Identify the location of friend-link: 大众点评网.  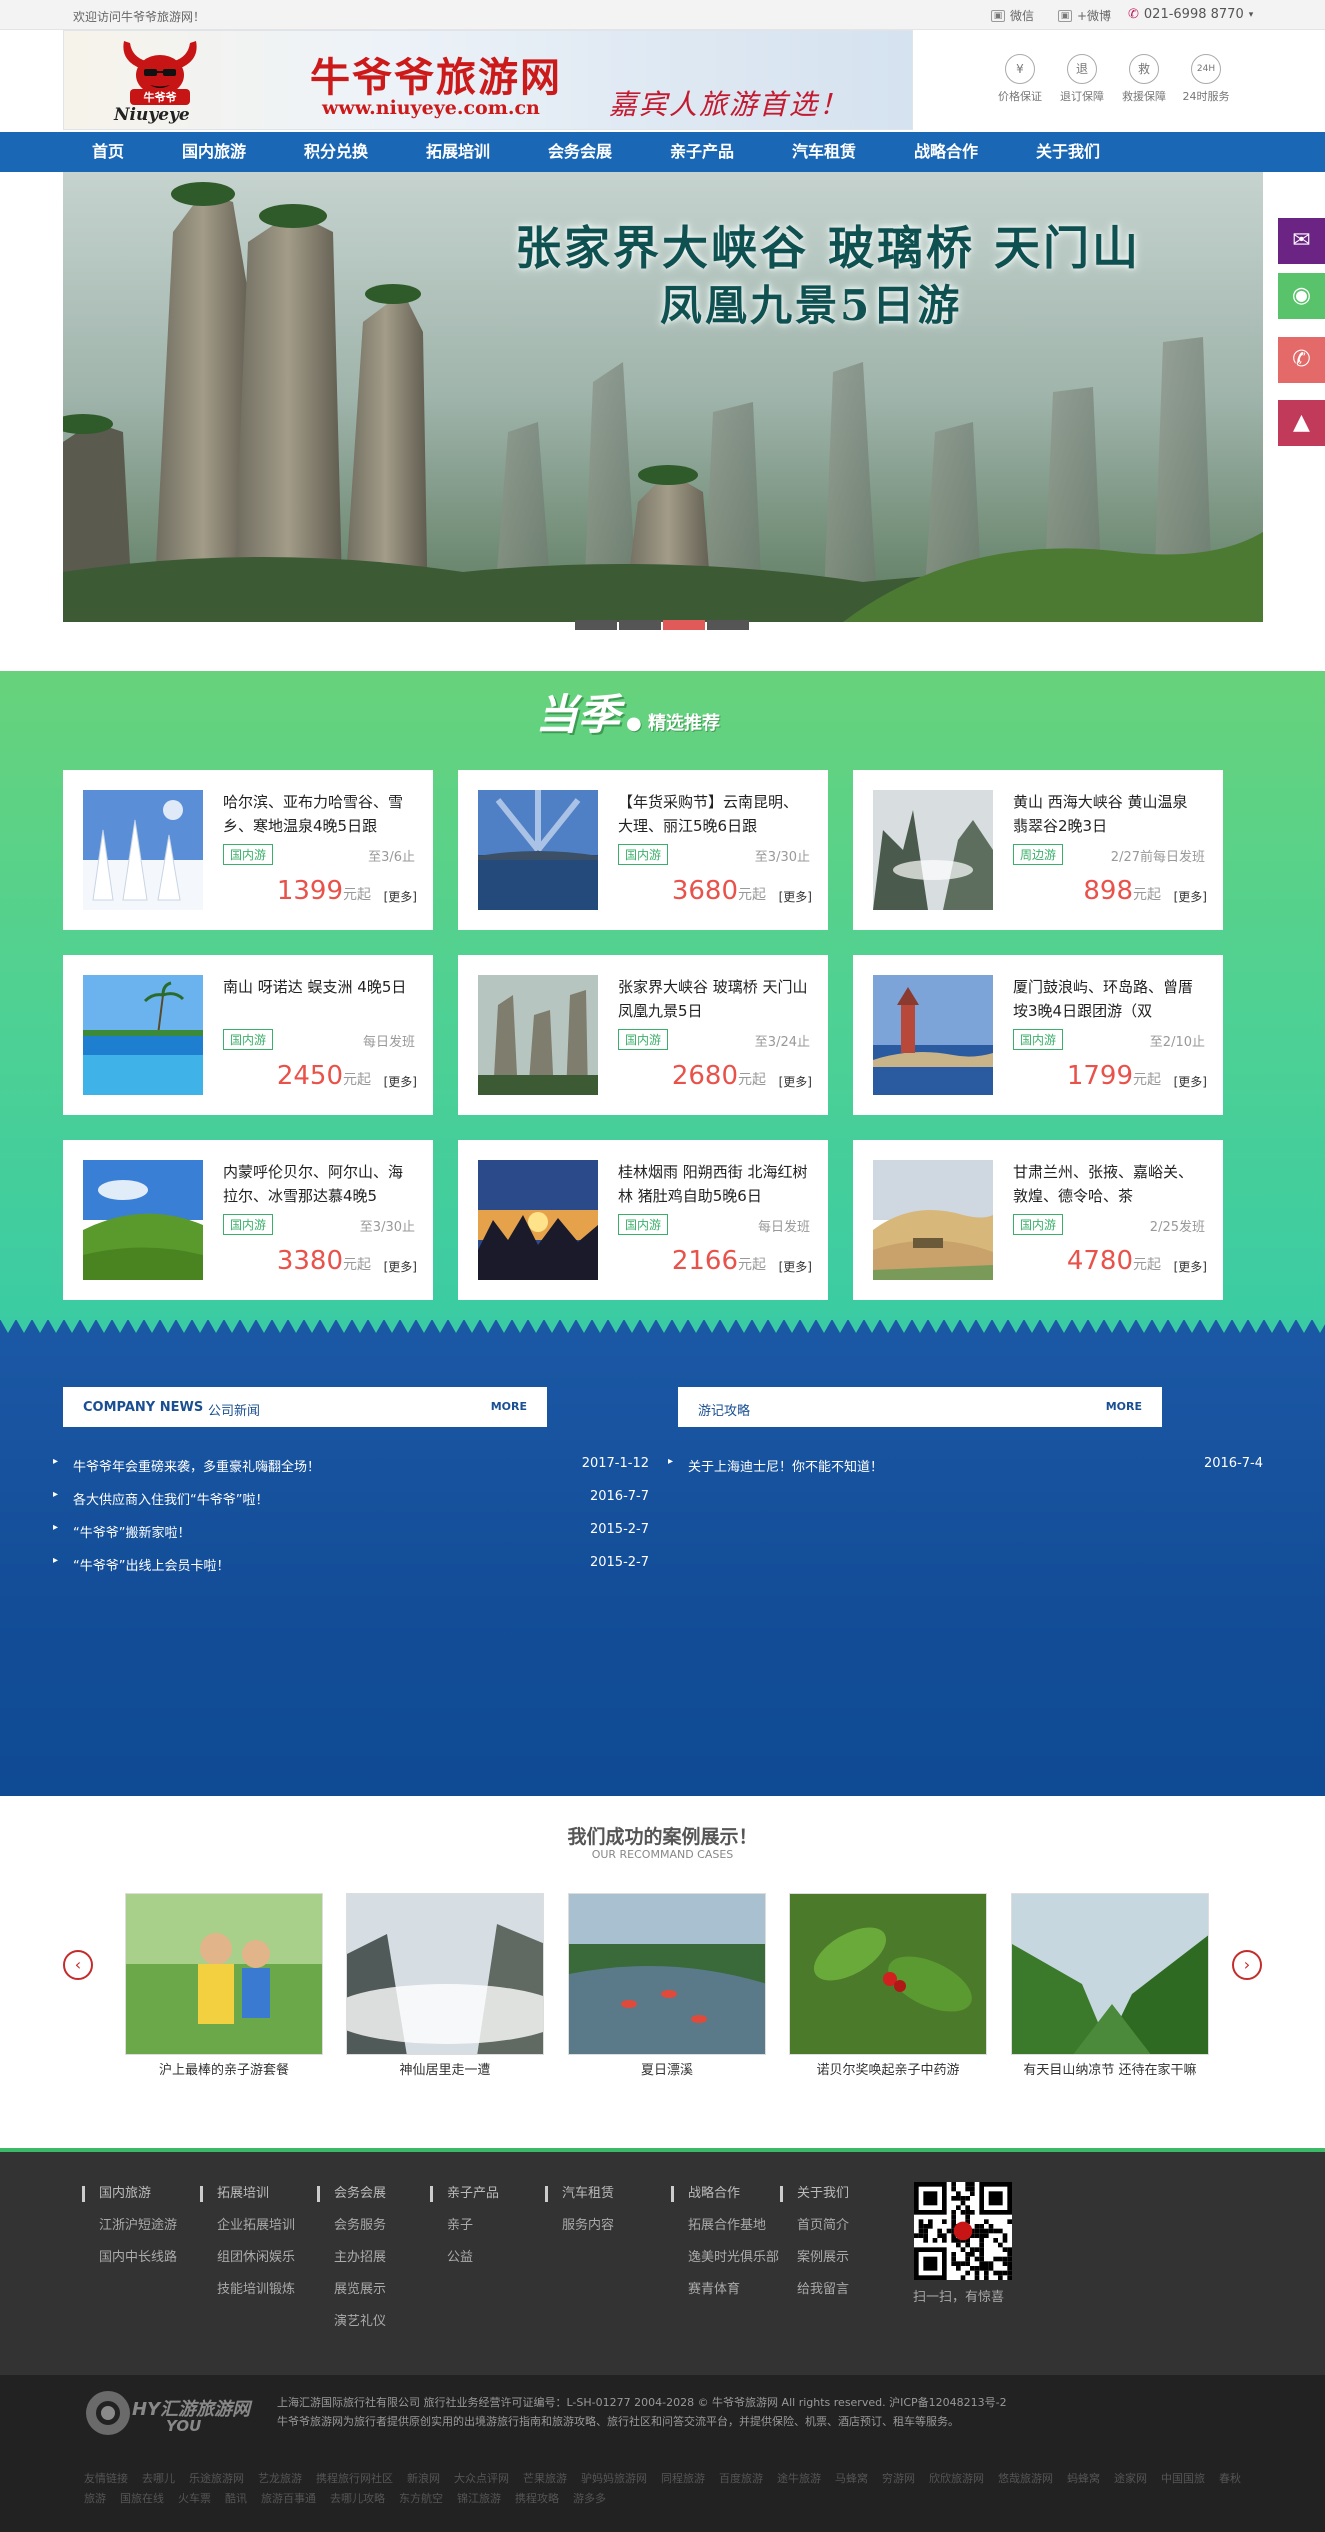
(481, 2478).